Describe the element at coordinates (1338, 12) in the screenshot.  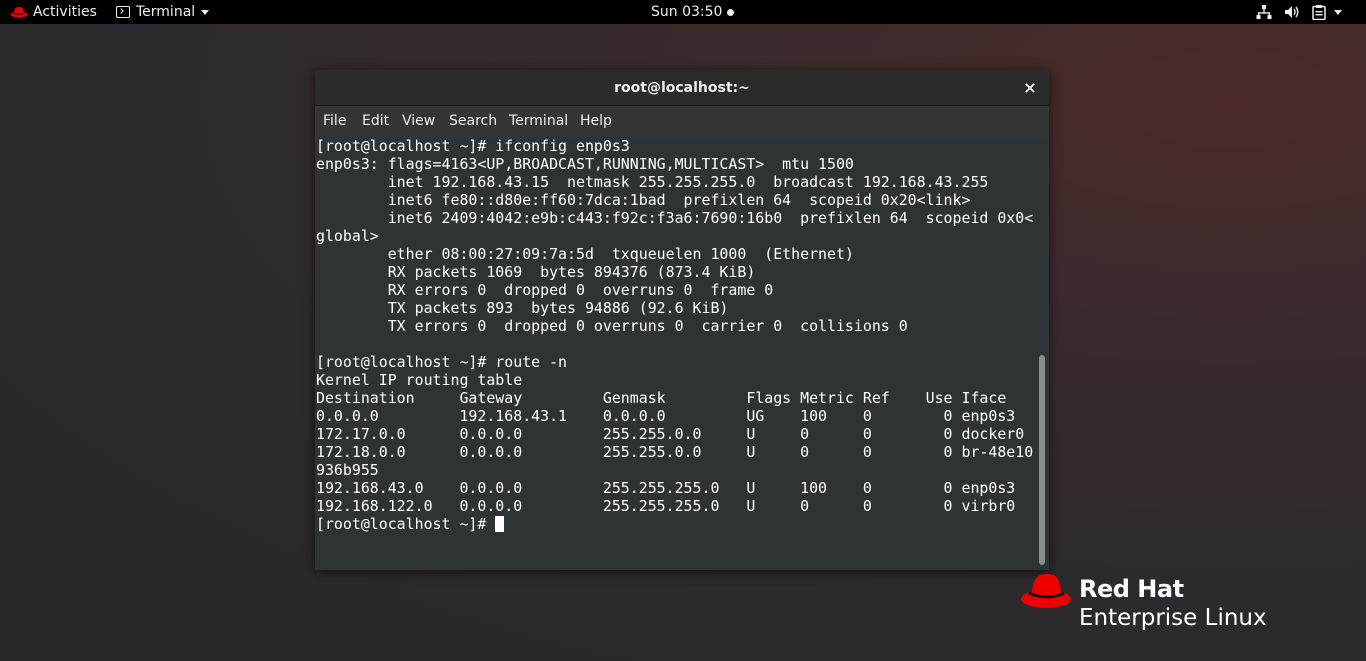
I see `system-menu-caret-icon` at that location.